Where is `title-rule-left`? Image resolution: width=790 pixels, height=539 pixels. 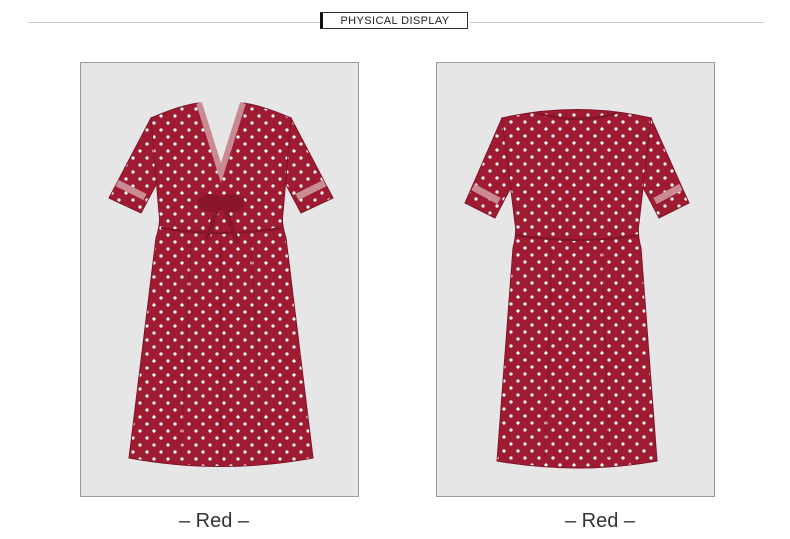 title-rule-left is located at coordinates (174, 22).